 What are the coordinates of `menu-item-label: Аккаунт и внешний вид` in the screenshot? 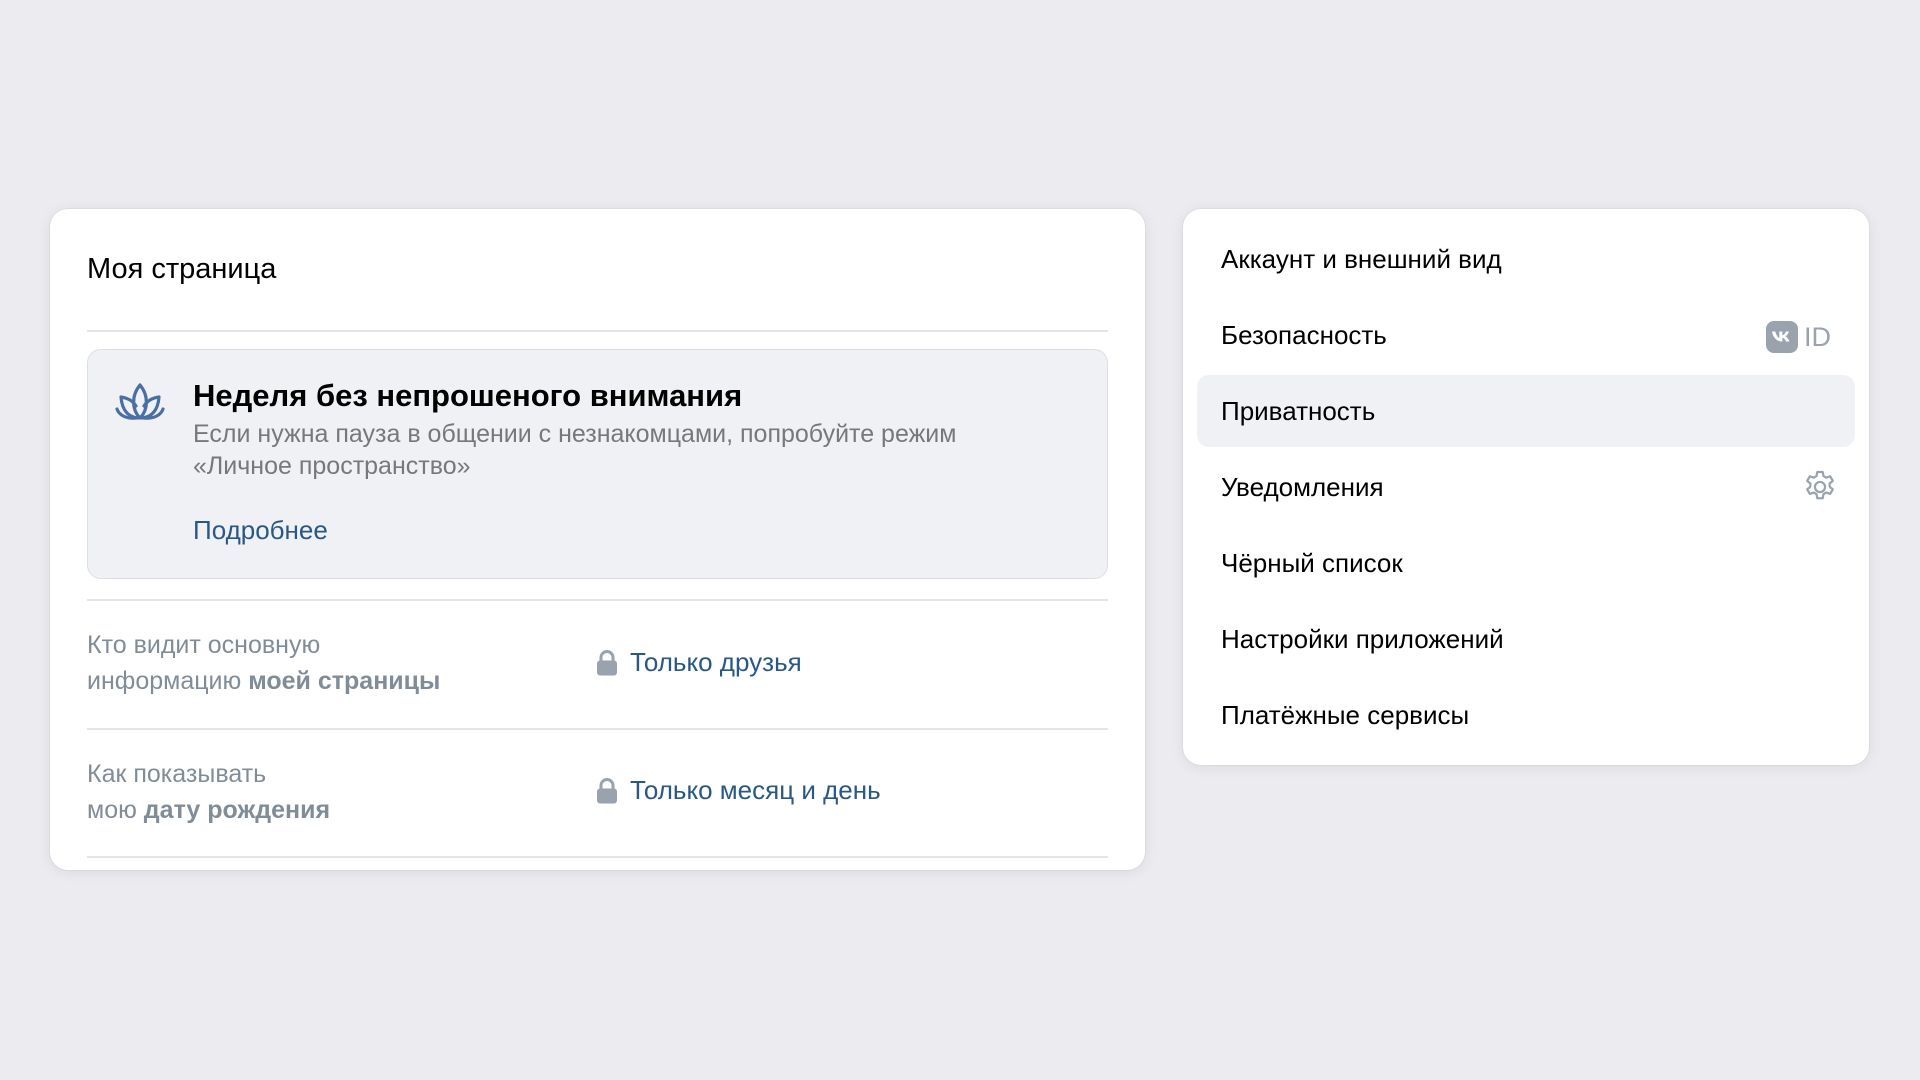 It's located at (1361, 258).